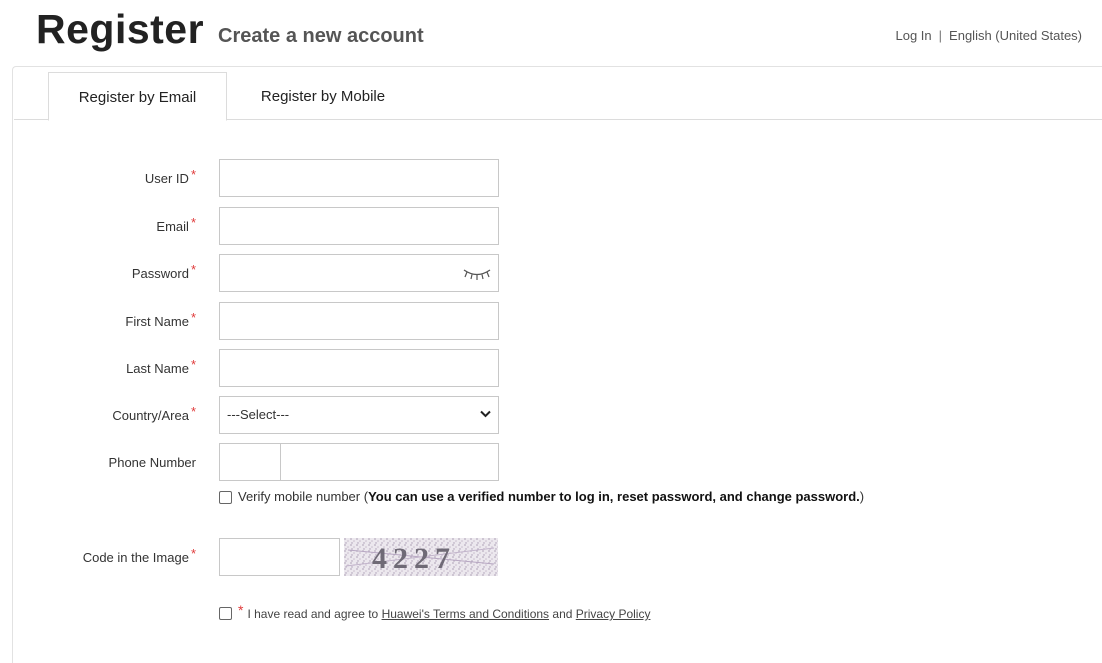  I want to click on phone-label: Phone Number, so click(152, 462).